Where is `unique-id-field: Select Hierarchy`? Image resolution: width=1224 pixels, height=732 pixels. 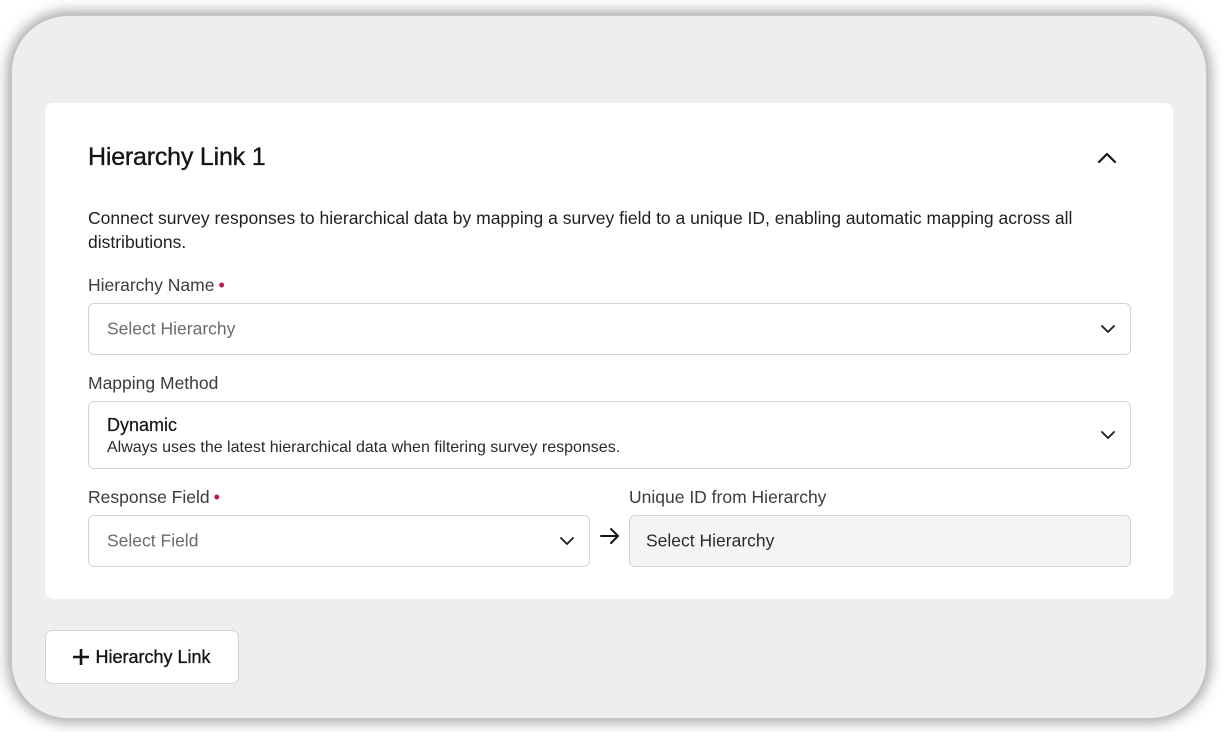
unique-id-field: Select Hierarchy is located at coordinates (880, 541).